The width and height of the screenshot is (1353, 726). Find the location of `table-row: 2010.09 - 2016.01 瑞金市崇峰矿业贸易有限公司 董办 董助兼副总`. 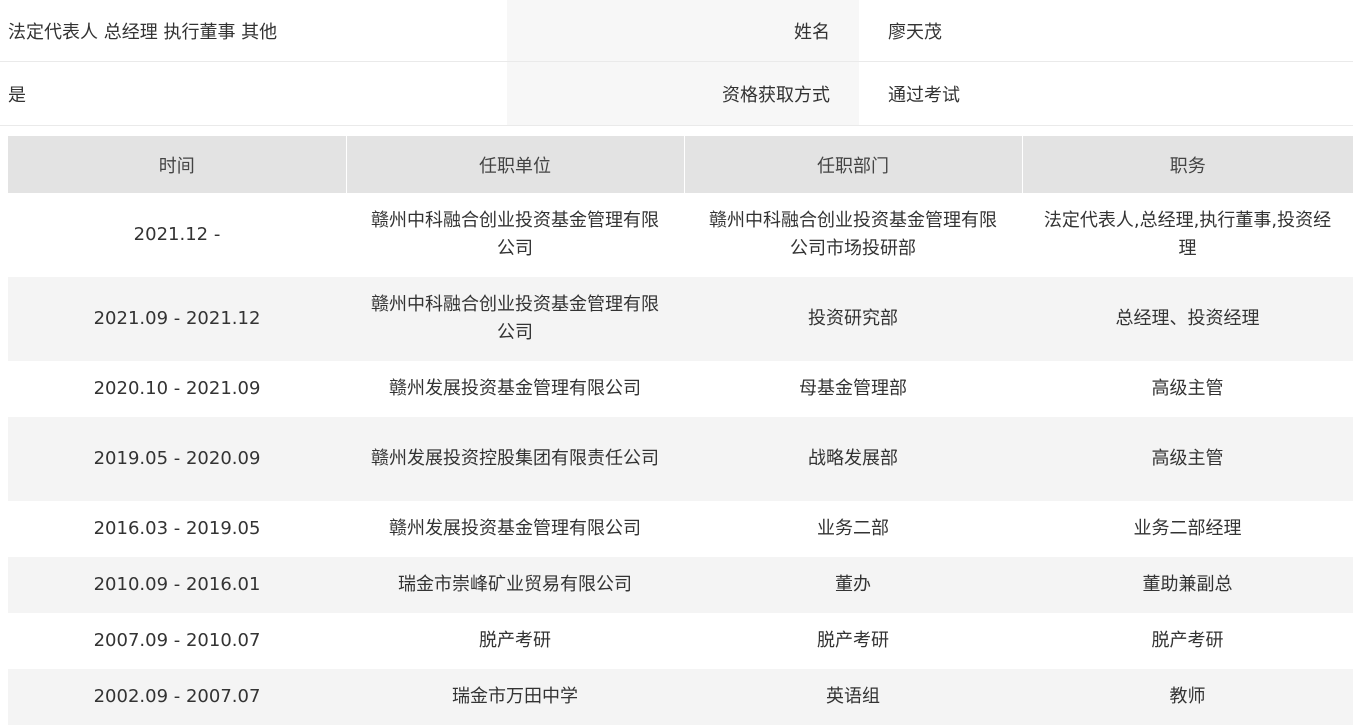

table-row: 2010.09 - 2016.01 瑞金市崇峰矿业贸易有限公司 董办 董助兼副总 is located at coordinates (680, 585).